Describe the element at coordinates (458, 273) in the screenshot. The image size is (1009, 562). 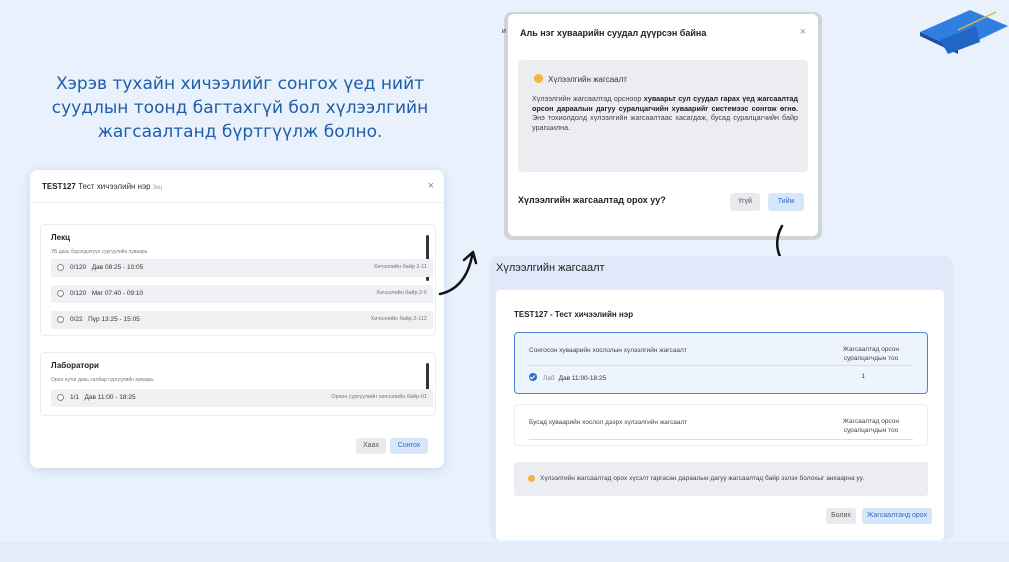
I see `arrow-icon` at that location.